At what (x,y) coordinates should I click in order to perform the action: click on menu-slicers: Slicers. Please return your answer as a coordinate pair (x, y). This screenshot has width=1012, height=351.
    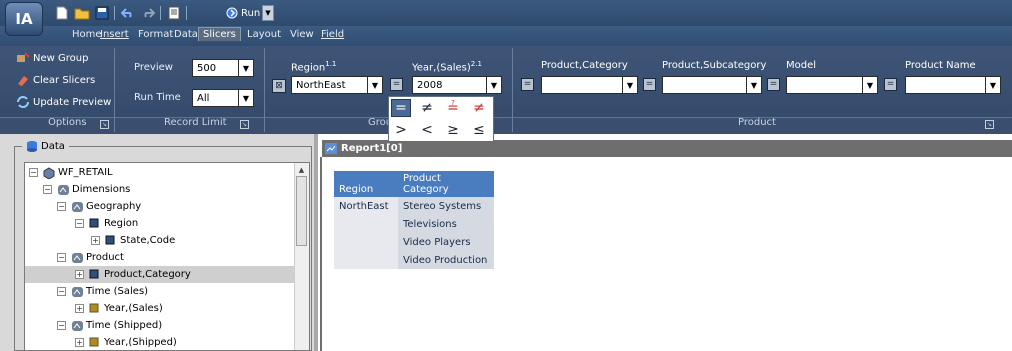
    Looking at the image, I should click on (219, 34).